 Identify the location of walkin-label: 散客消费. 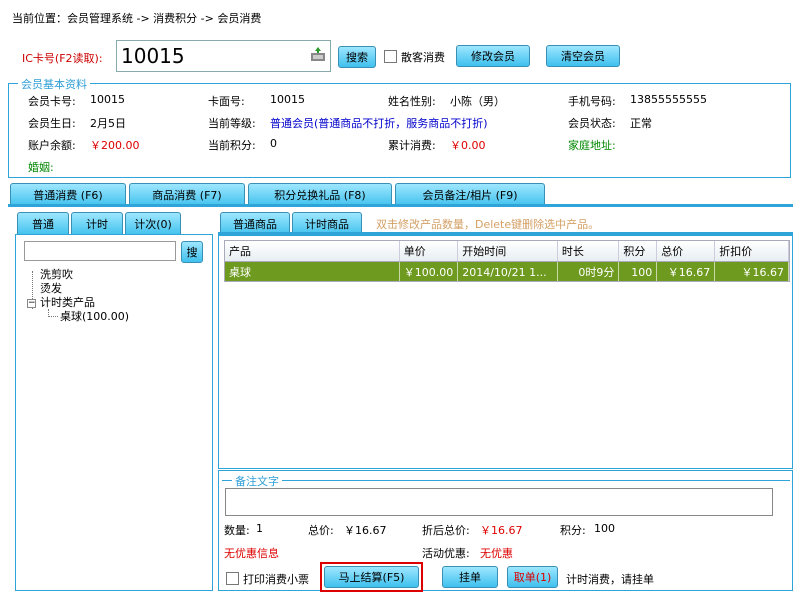
(423, 57).